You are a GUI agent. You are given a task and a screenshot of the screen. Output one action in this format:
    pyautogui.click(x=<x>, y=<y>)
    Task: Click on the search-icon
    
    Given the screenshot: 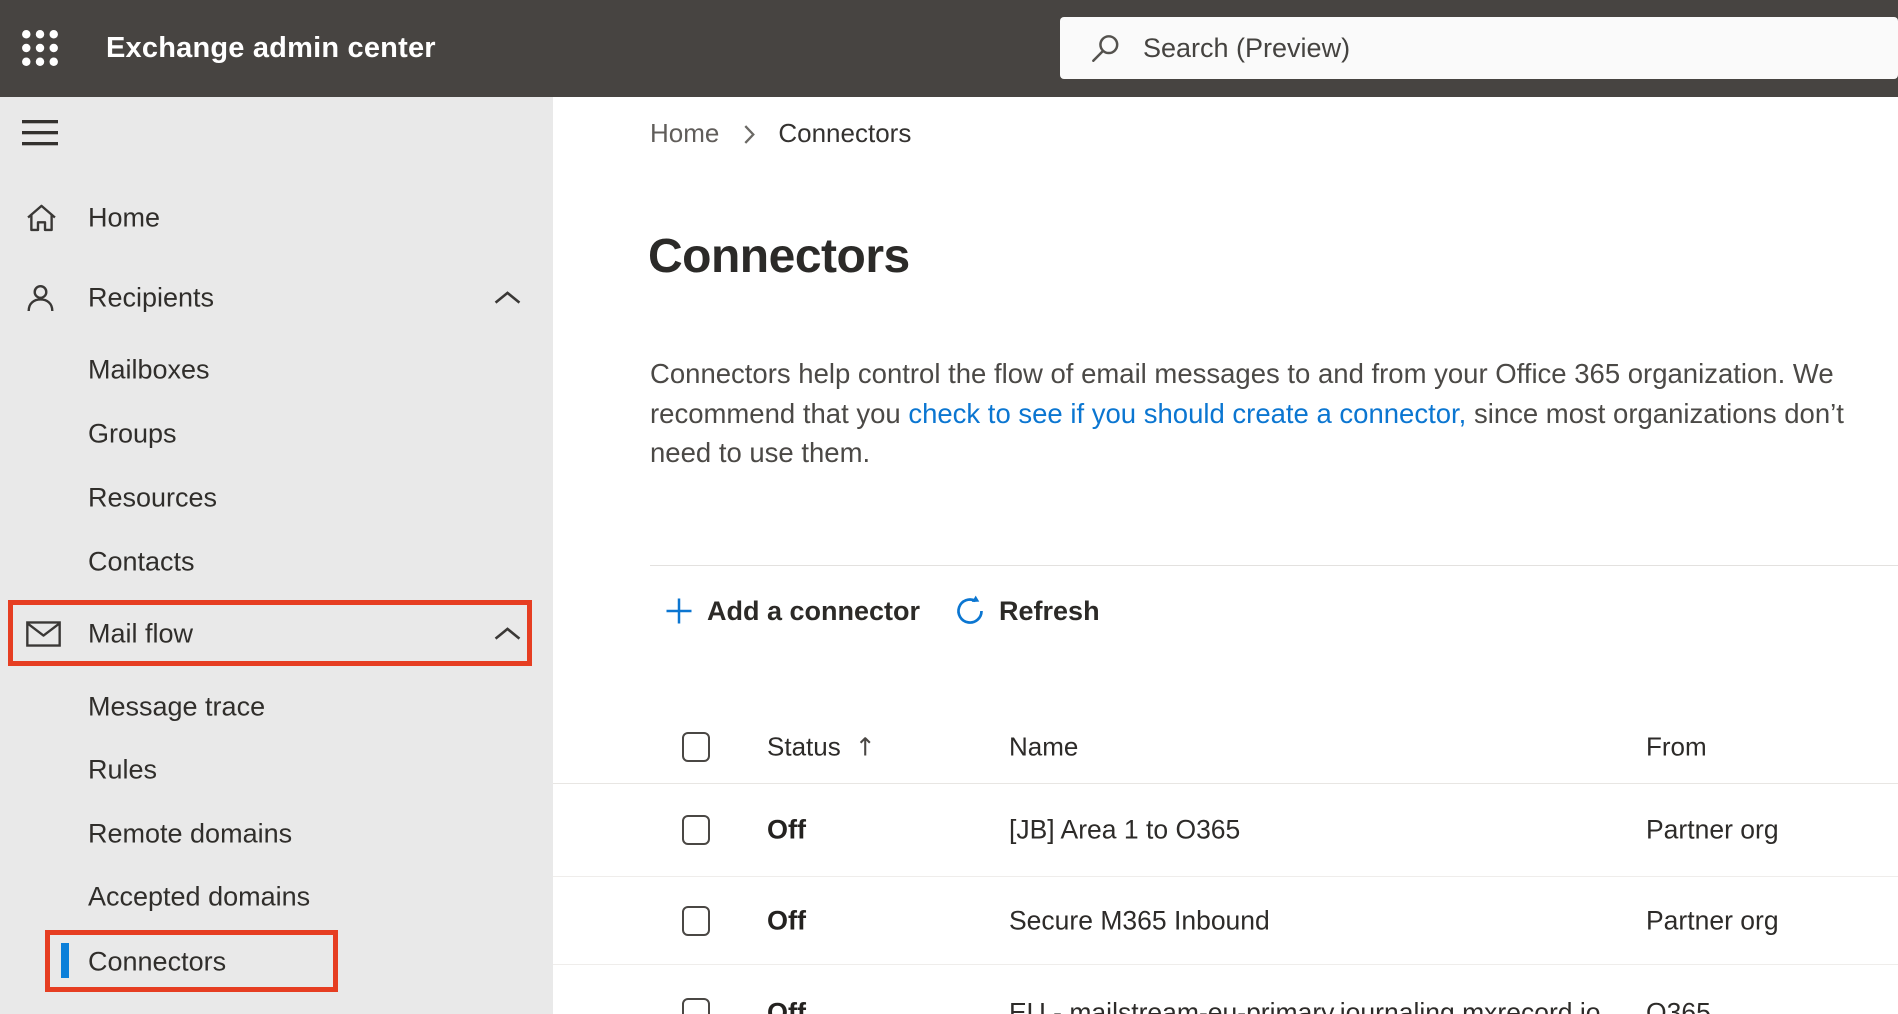 What is the action you would take?
    pyautogui.click(x=1105, y=48)
    